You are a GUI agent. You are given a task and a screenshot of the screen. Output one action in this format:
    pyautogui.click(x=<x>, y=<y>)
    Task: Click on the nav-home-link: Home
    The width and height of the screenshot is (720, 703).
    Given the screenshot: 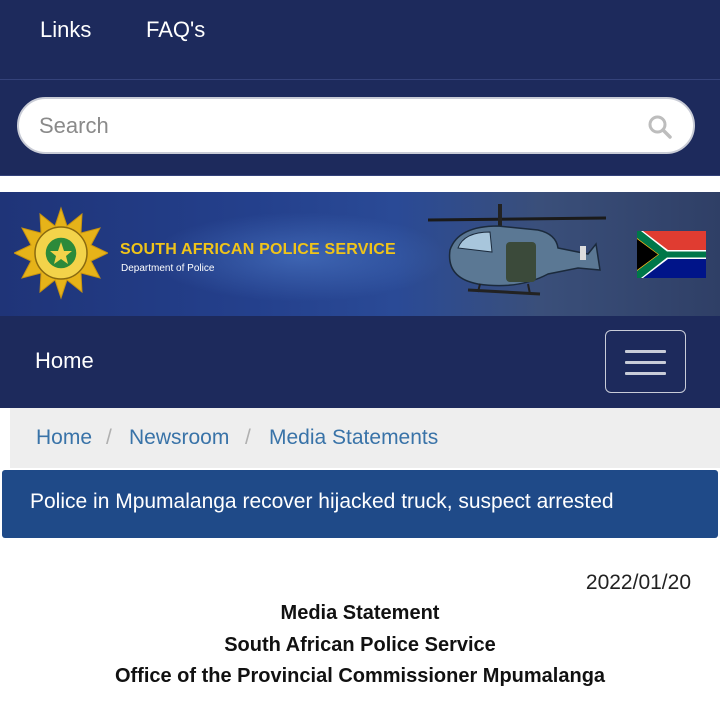 What is the action you would take?
    pyautogui.click(x=64, y=361)
    